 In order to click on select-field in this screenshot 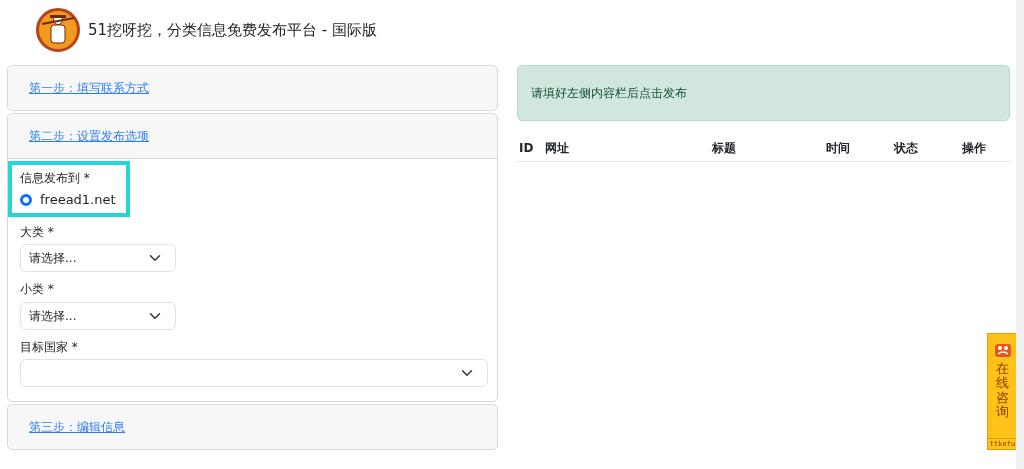, I will do `click(254, 373)`.